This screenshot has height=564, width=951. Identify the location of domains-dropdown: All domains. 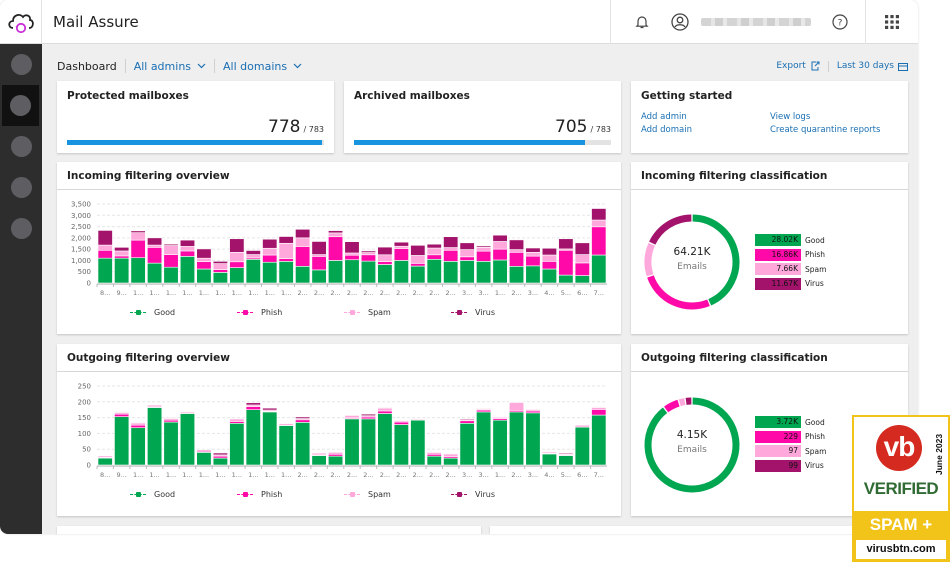
(262, 66).